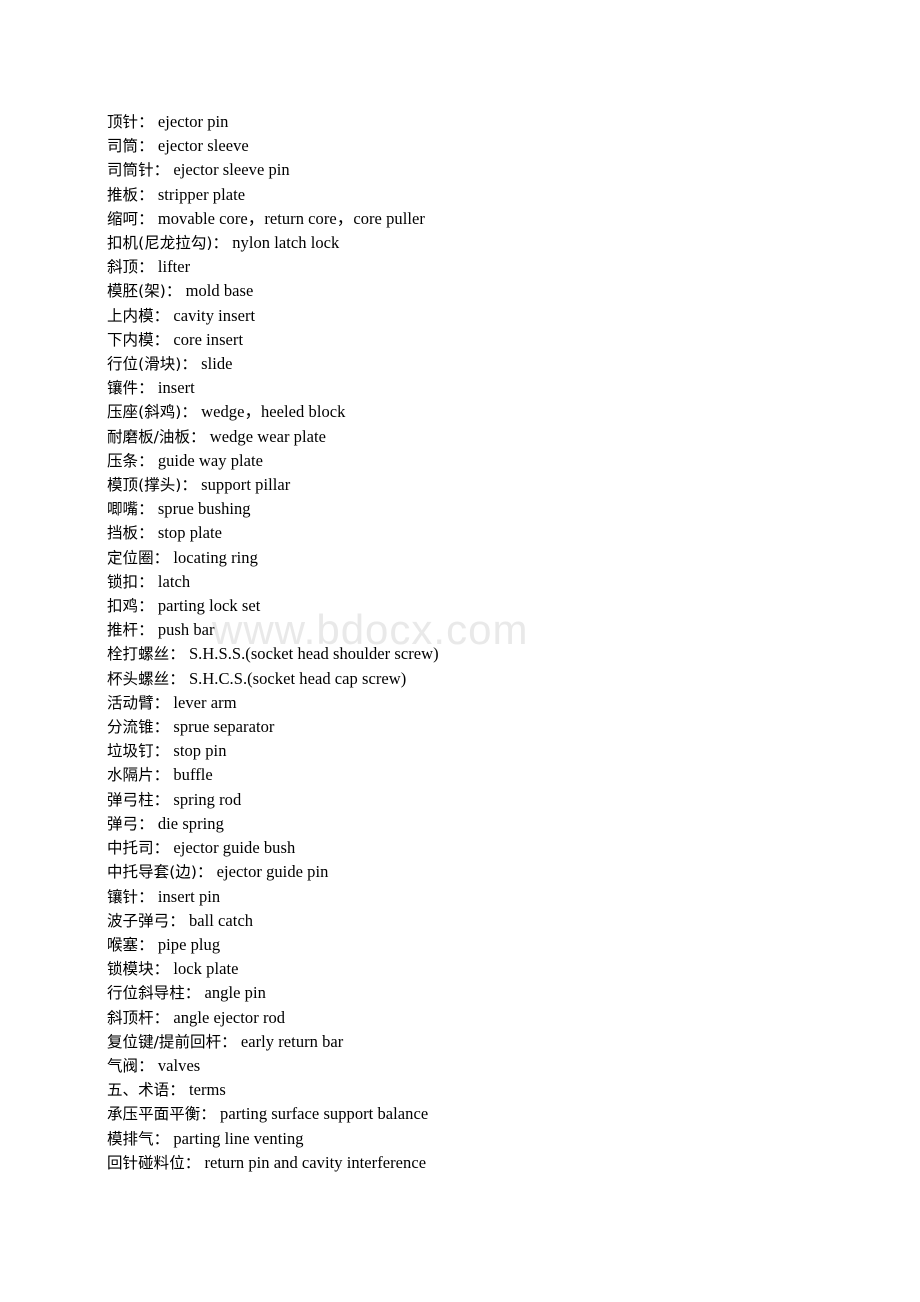 The width and height of the screenshot is (920, 1302). I want to click on glossary-entry: 杯头螺丝： S.H.C.S.(socket head cap screw), so click(477, 679).